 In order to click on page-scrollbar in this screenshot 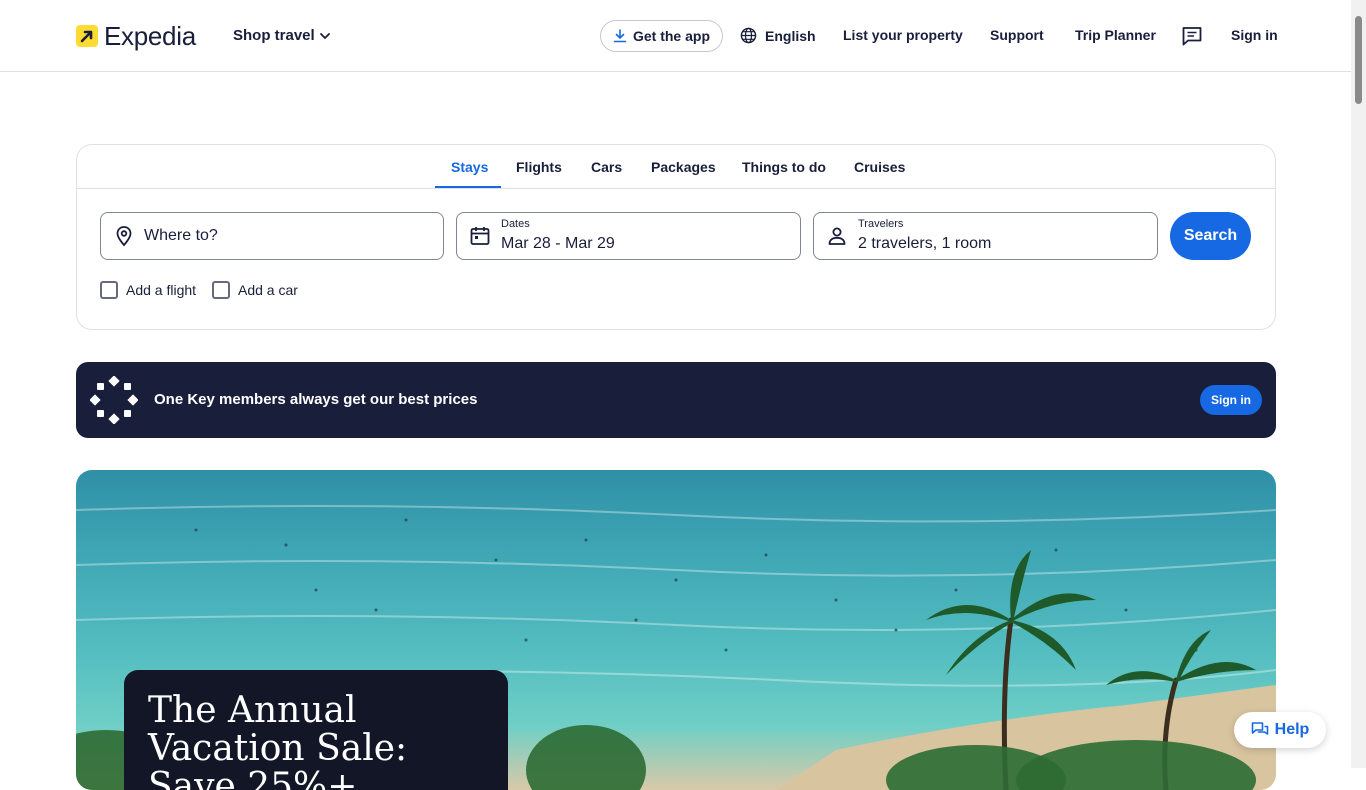, I will do `click(1358, 384)`.